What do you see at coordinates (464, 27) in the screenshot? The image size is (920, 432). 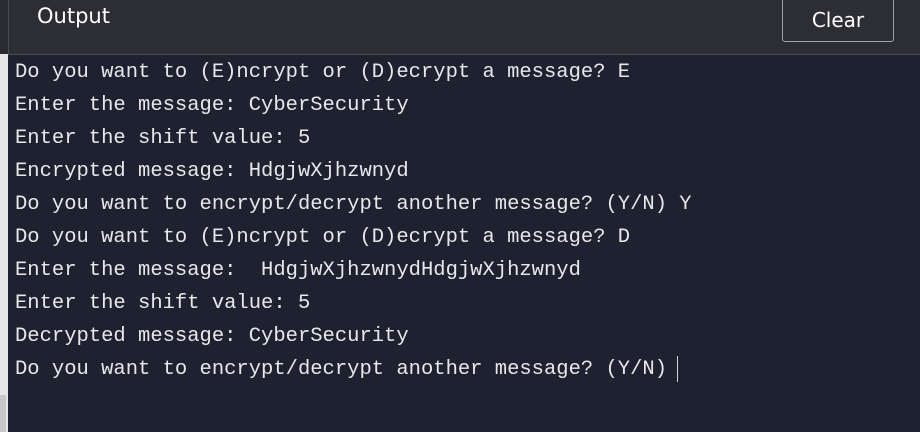 I see `output-header: Output Clear` at bounding box center [464, 27].